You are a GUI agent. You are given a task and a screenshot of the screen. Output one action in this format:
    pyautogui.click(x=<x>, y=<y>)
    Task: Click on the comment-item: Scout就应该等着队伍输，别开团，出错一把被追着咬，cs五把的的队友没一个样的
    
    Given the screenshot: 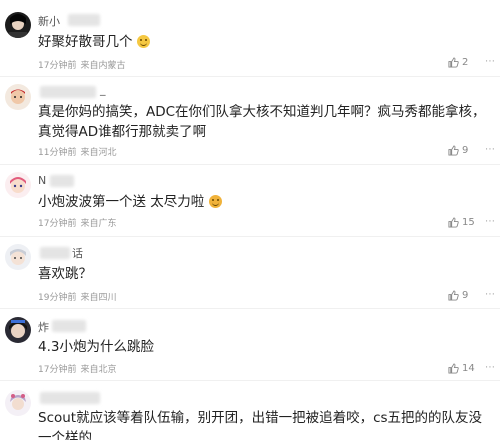 What is the action you would take?
    pyautogui.click(x=250, y=410)
    